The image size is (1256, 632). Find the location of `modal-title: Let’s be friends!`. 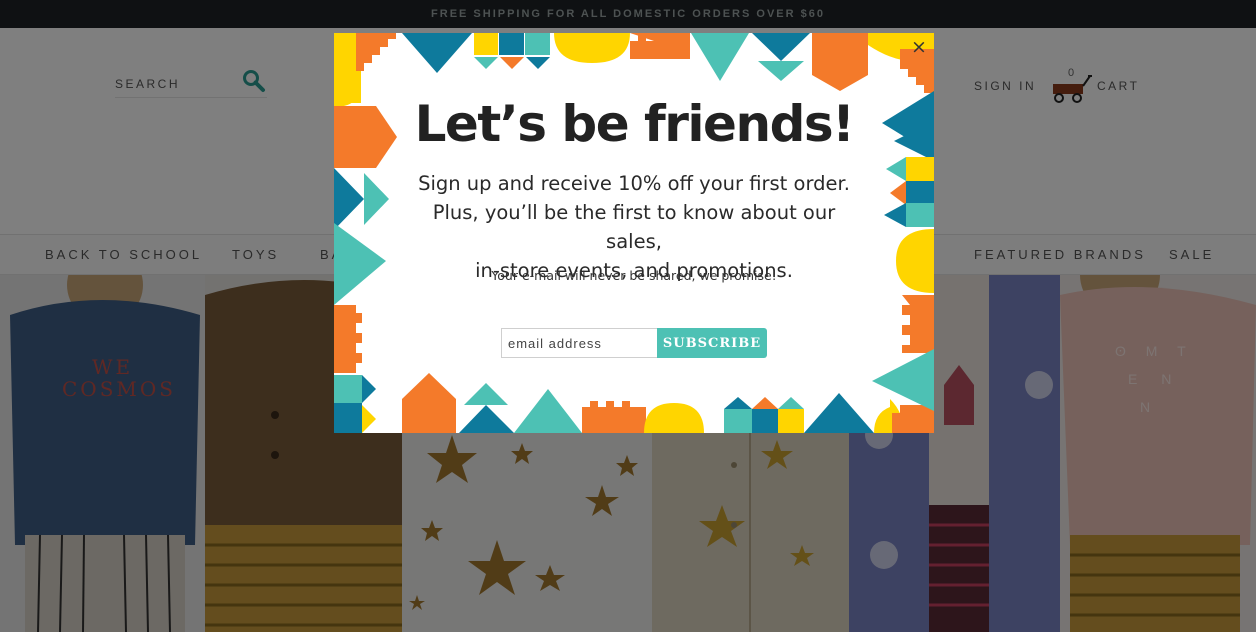

modal-title: Let’s be friends! is located at coordinates (634, 124).